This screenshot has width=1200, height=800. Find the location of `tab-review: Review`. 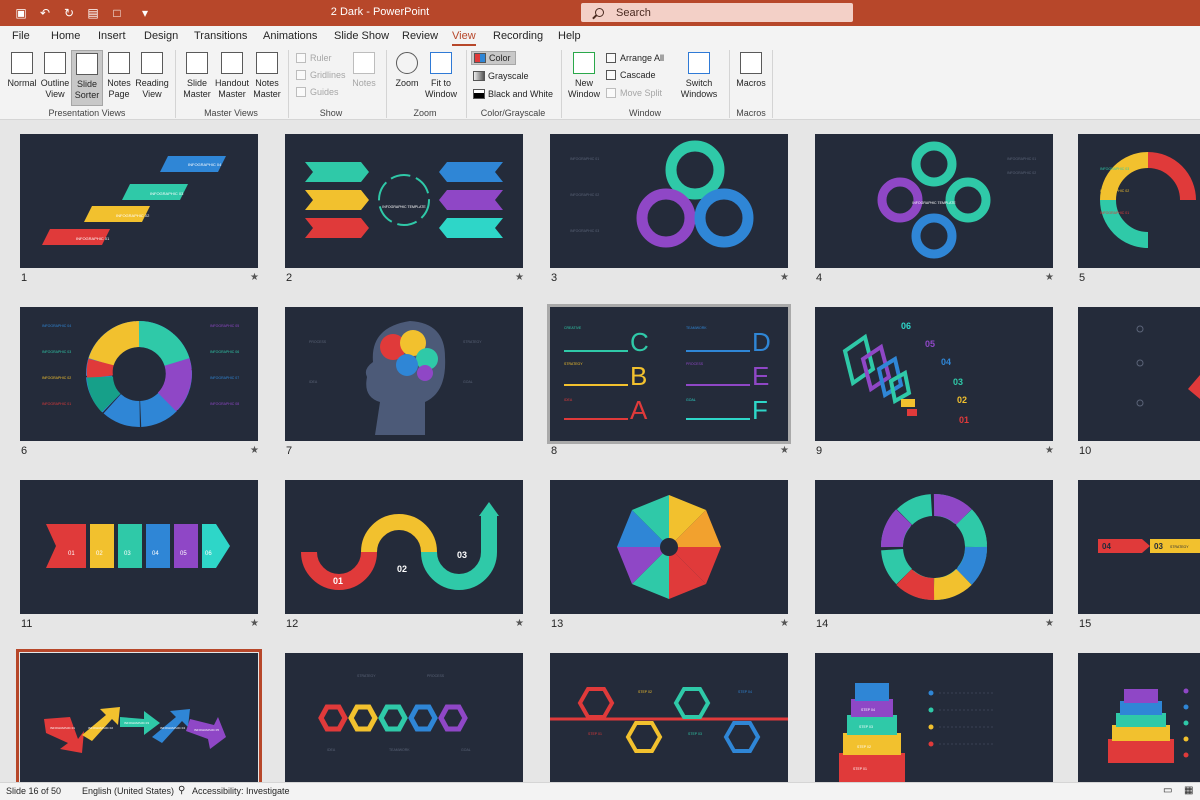

tab-review: Review is located at coordinates (420, 36).